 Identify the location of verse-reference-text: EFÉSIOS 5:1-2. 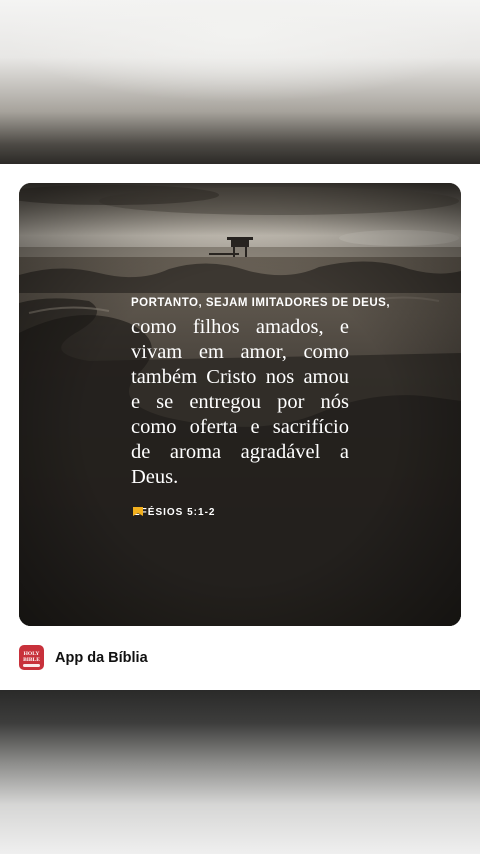
(174, 512).